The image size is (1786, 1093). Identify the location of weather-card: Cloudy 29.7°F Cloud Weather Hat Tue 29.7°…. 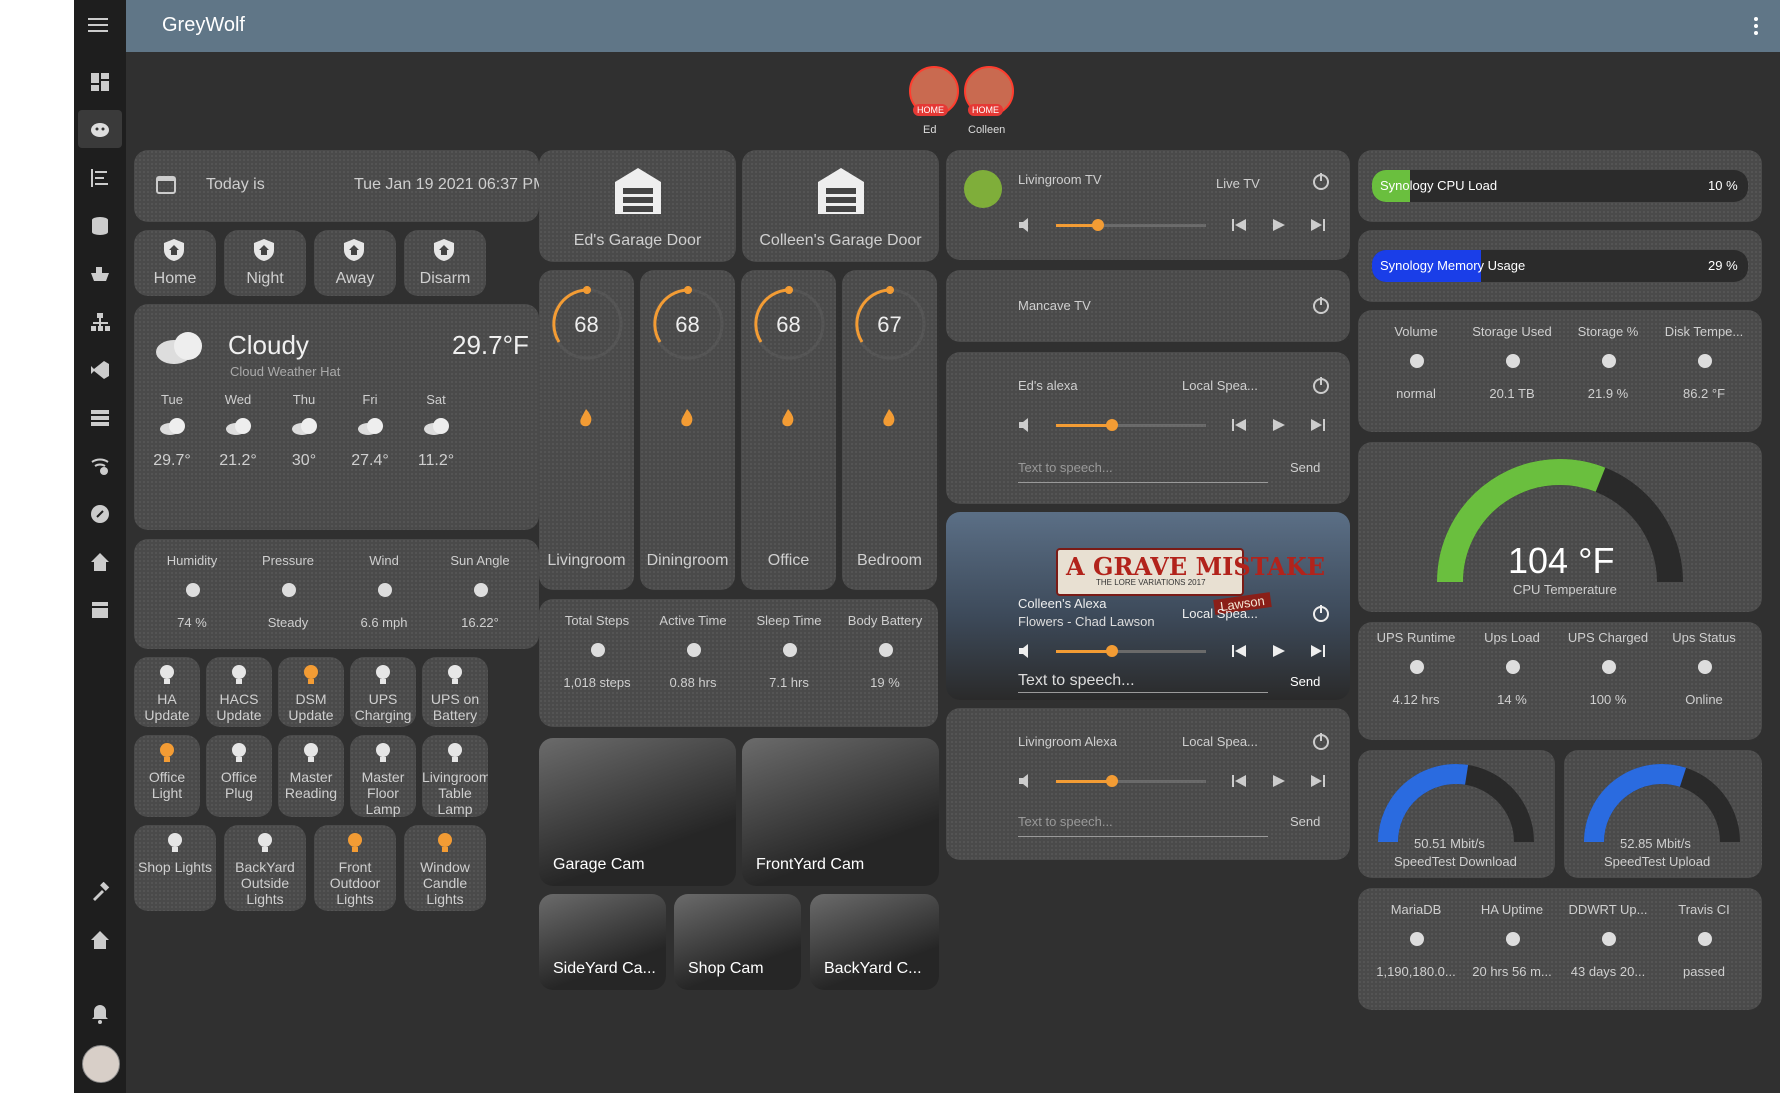
(336, 417).